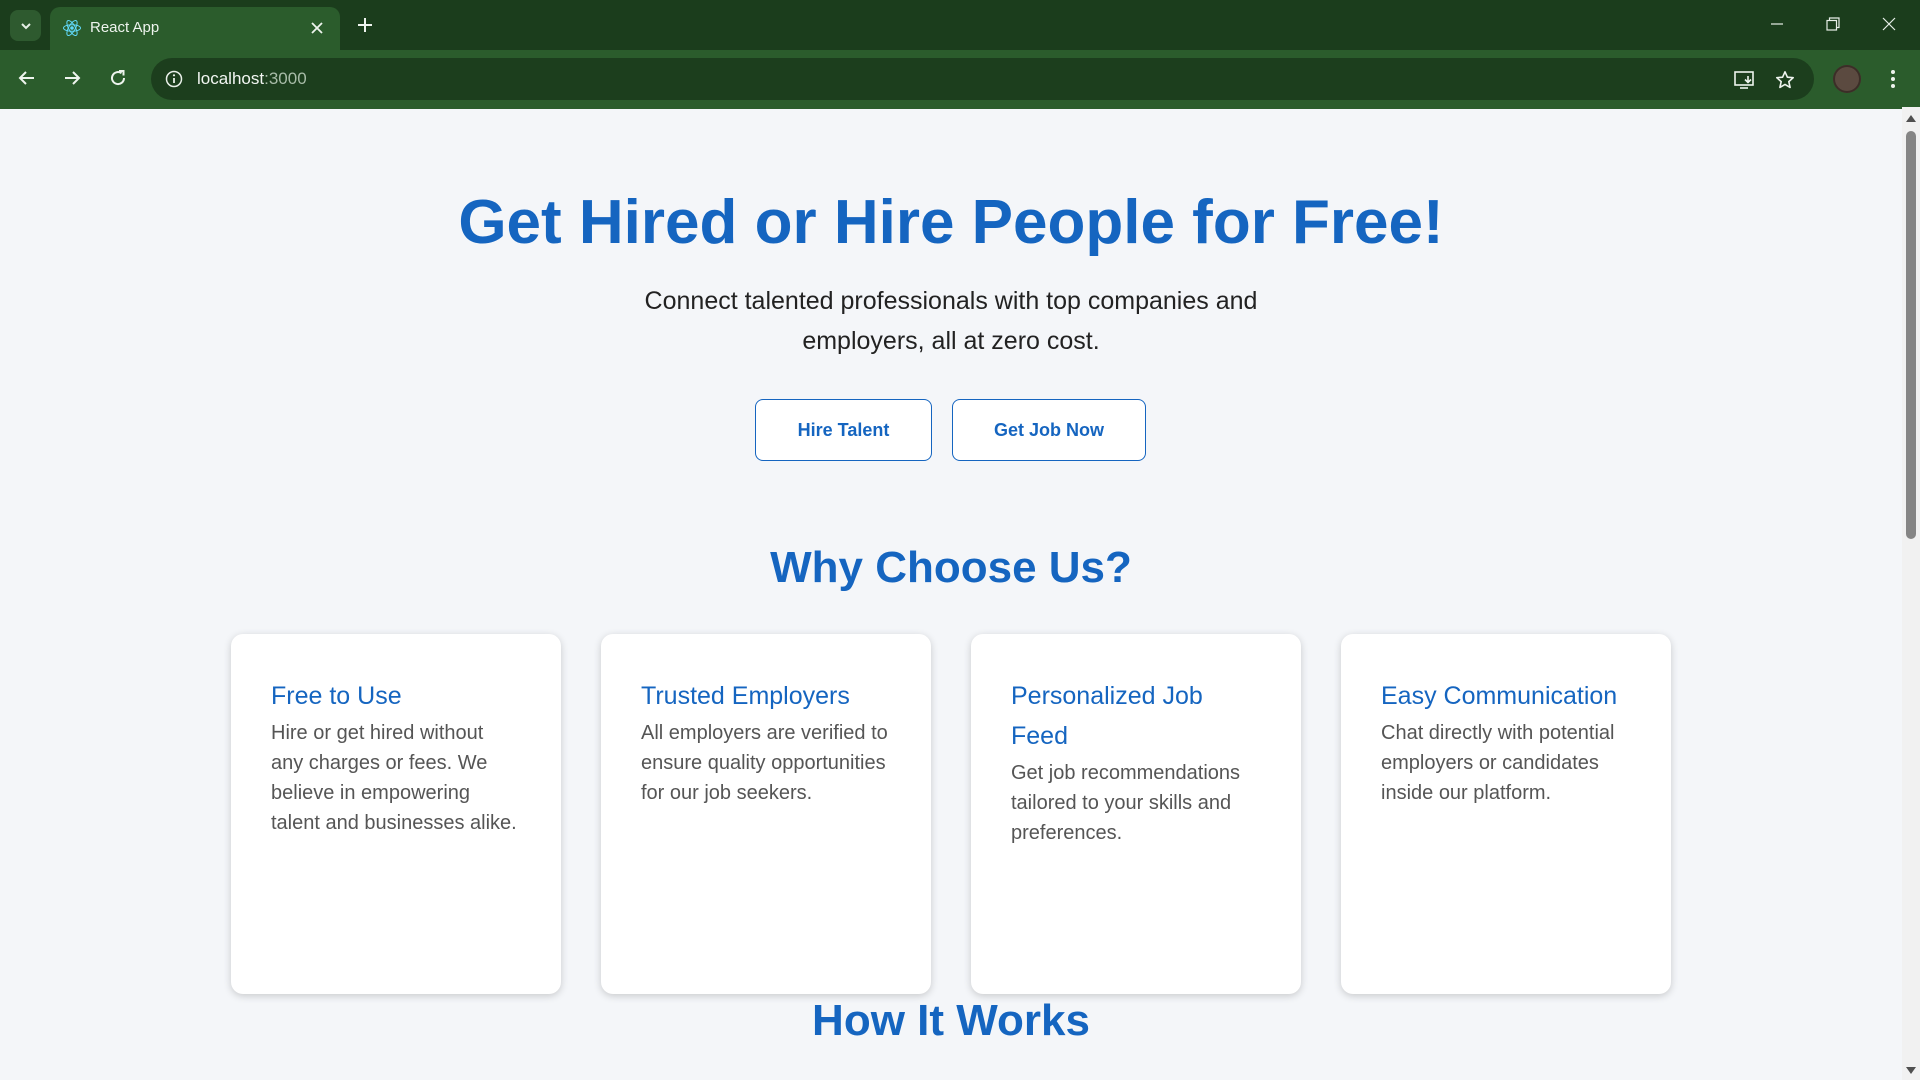  I want to click on feature-card-title: Free to Use, so click(336, 696).